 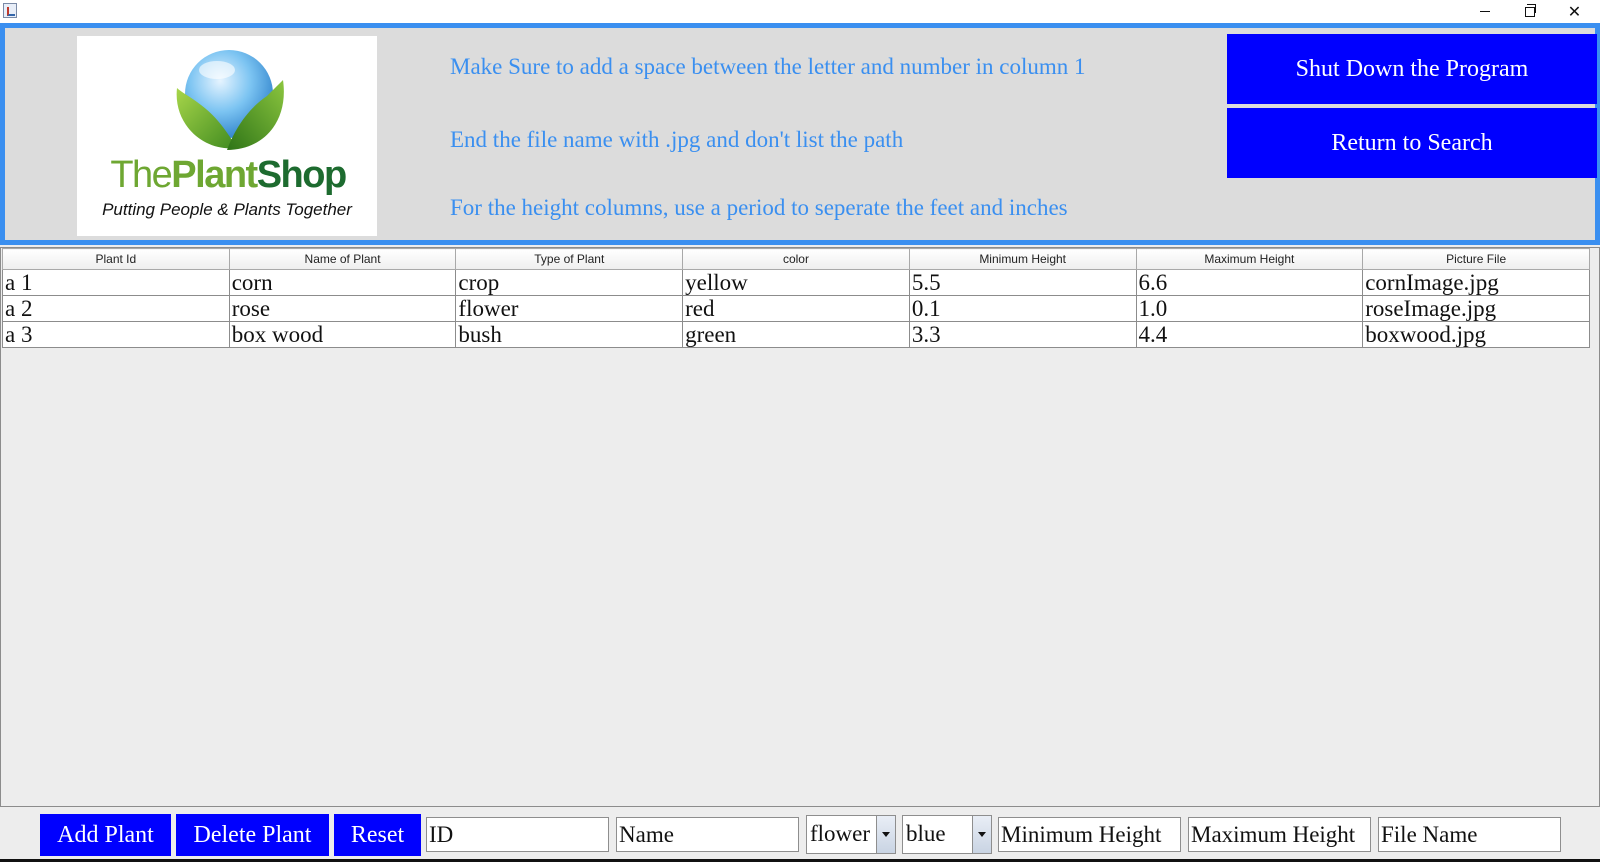 What do you see at coordinates (342, 308) in the screenshot?
I see `table-cell: rose` at bounding box center [342, 308].